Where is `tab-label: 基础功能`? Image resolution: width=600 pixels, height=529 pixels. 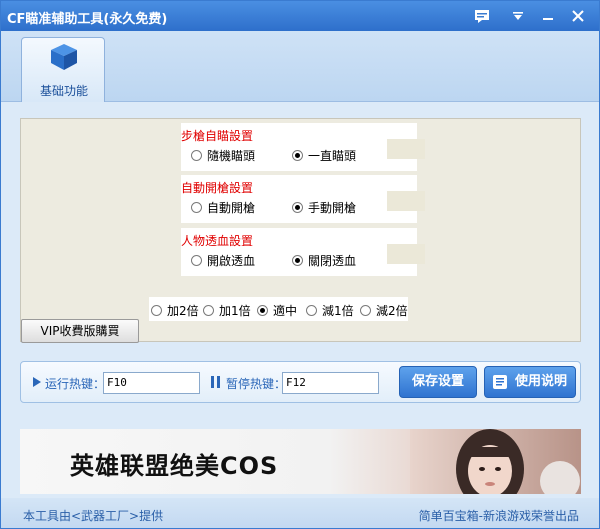 tab-label: 基础功能 is located at coordinates (63, 91).